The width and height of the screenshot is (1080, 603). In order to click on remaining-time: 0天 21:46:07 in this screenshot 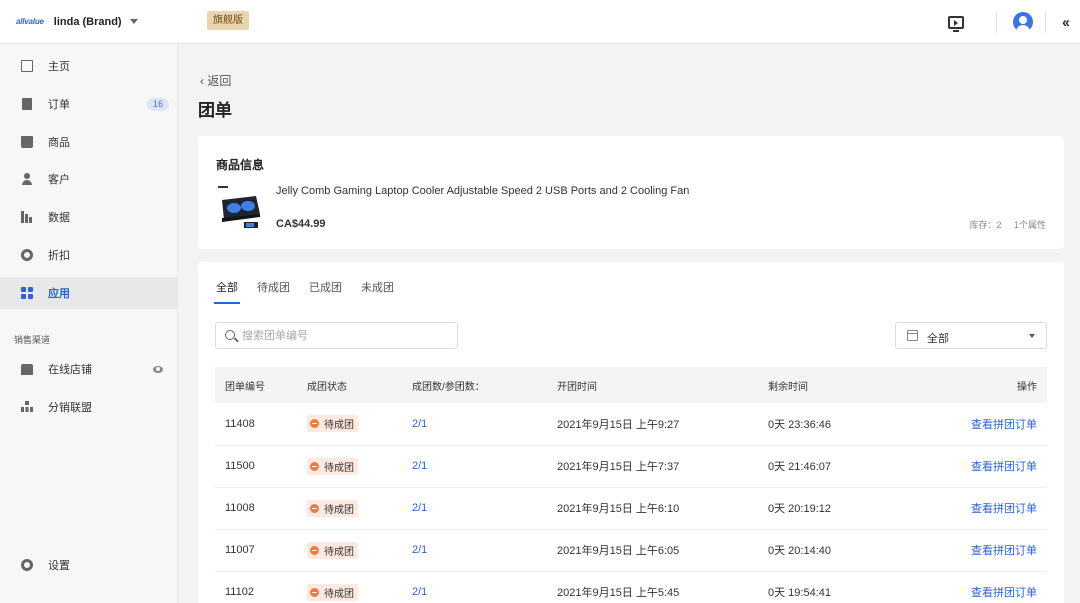, I will do `click(799, 467)`.